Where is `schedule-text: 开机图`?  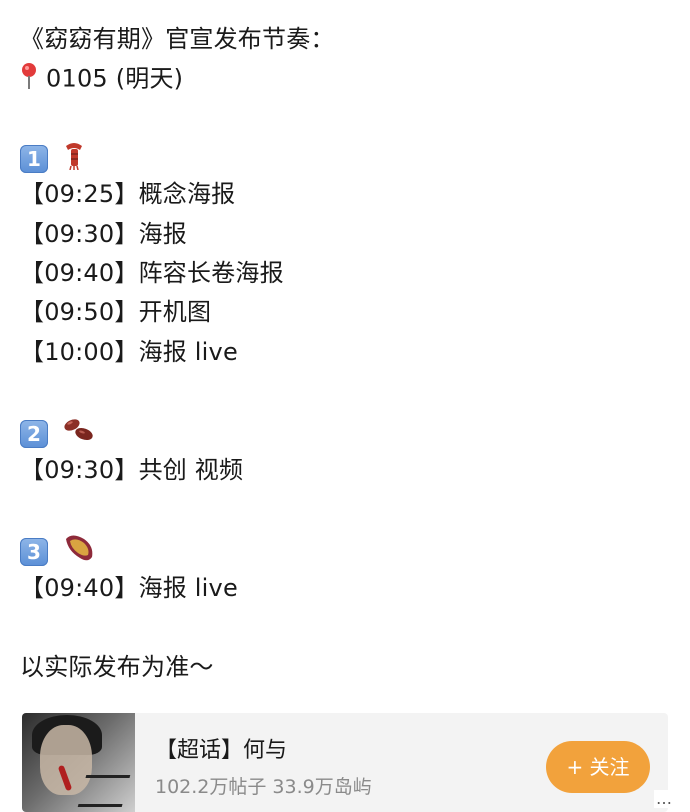 schedule-text: 开机图 is located at coordinates (175, 312).